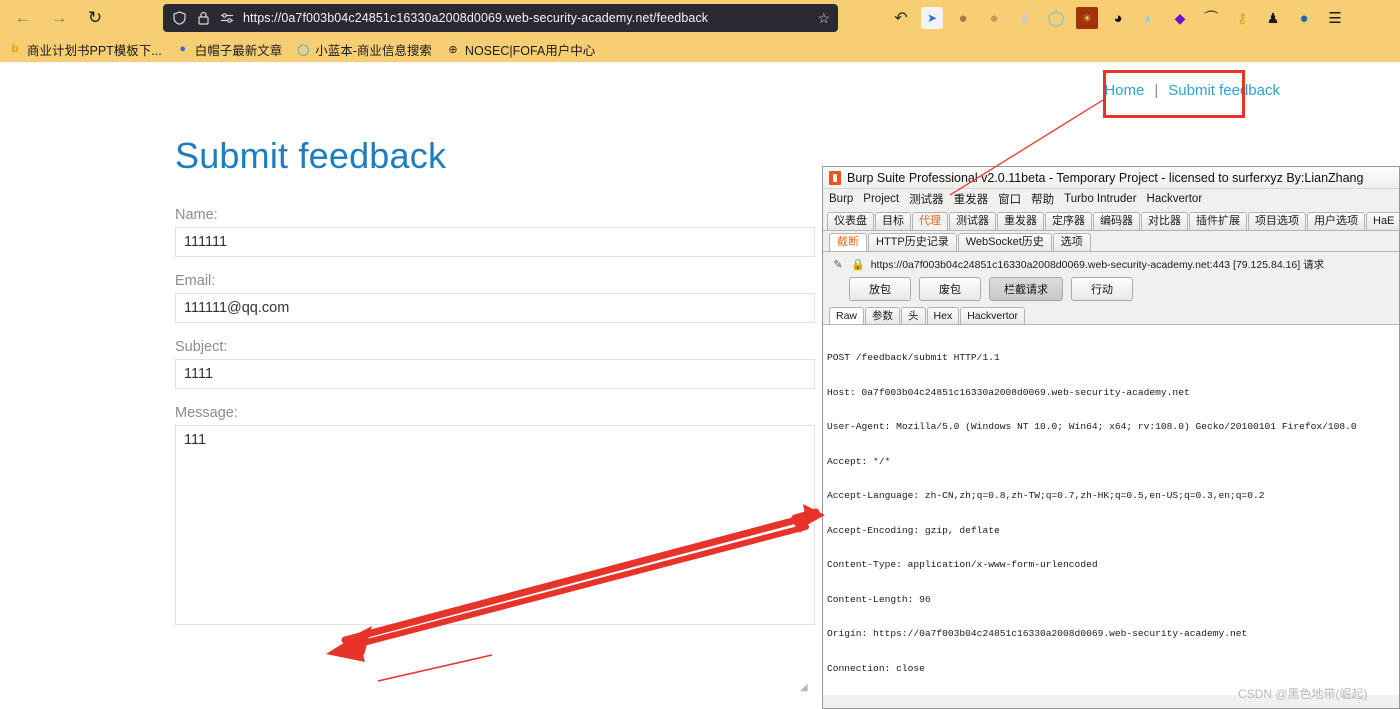 The image size is (1400, 709). I want to click on tab-decoder: 编码器, so click(1116, 221).